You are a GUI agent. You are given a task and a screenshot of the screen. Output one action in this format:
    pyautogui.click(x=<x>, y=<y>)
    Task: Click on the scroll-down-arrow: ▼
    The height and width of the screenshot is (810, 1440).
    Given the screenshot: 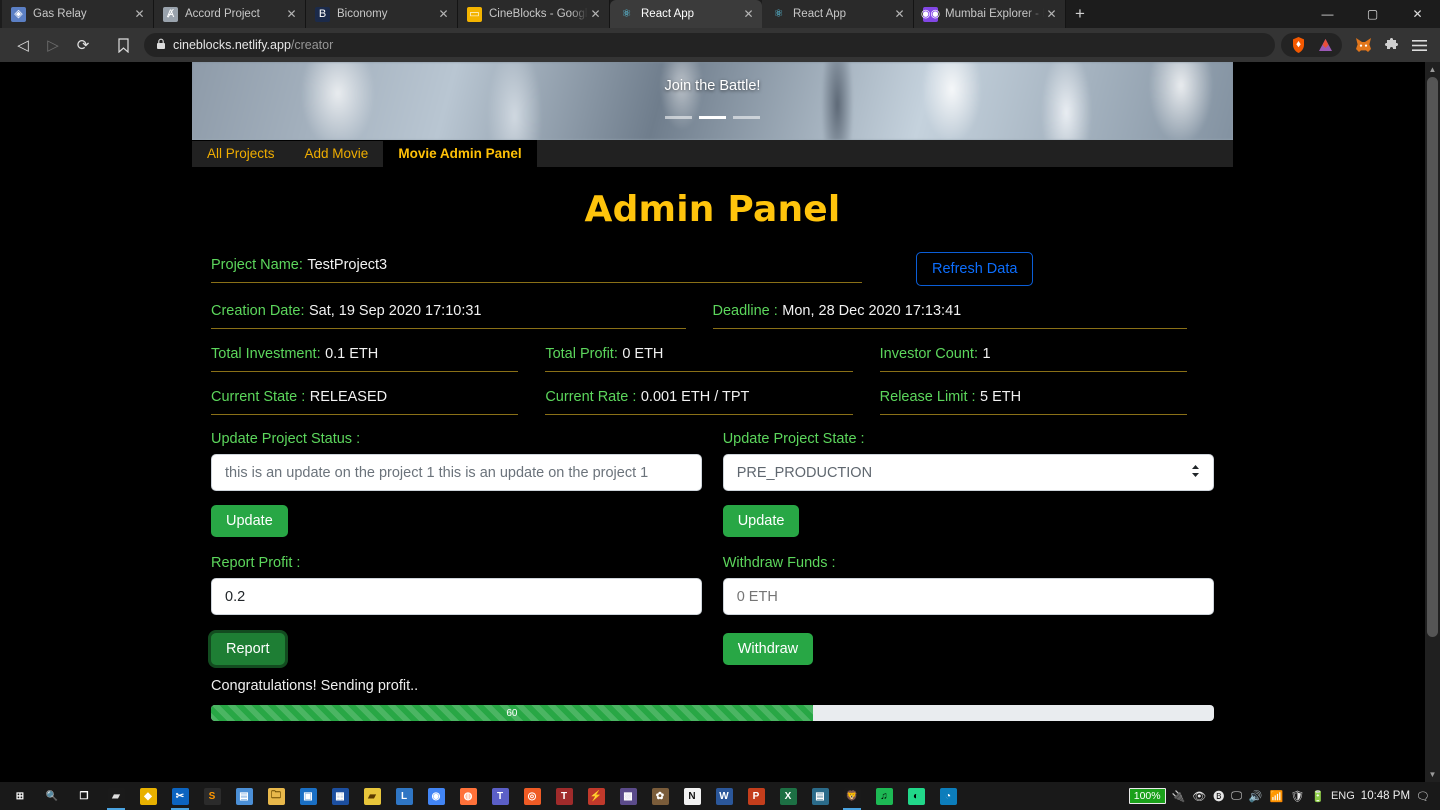 What is the action you would take?
    pyautogui.click(x=1432, y=774)
    